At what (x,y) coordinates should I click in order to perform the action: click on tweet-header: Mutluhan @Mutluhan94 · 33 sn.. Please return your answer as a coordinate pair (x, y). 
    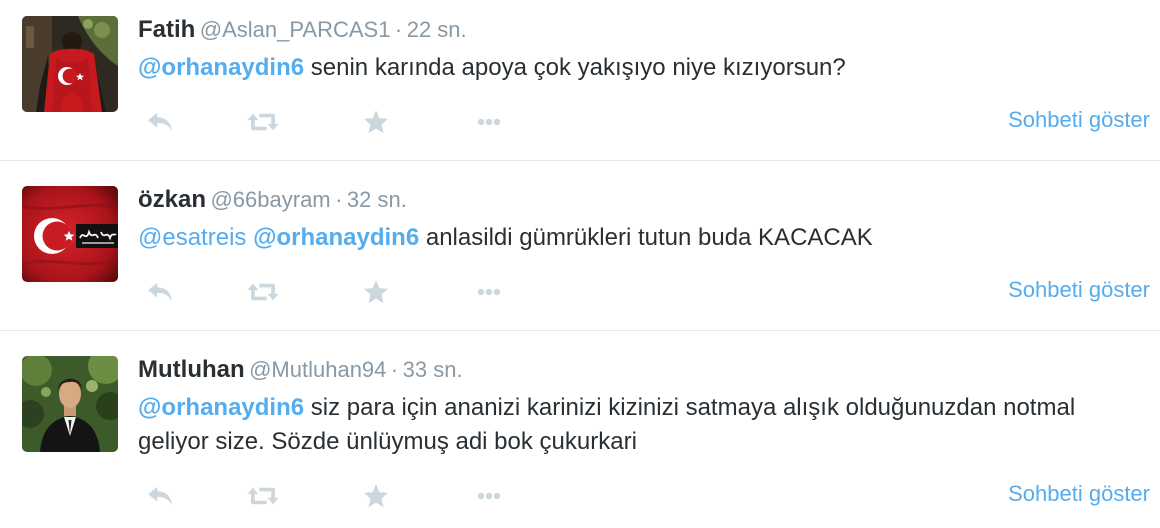
    Looking at the image, I should click on (644, 370).